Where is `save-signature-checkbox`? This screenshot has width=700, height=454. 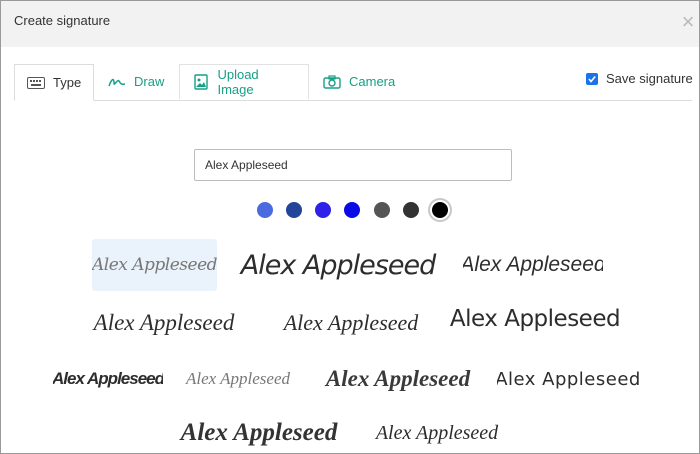 save-signature-checkbox is located at coordinates (592, 78).